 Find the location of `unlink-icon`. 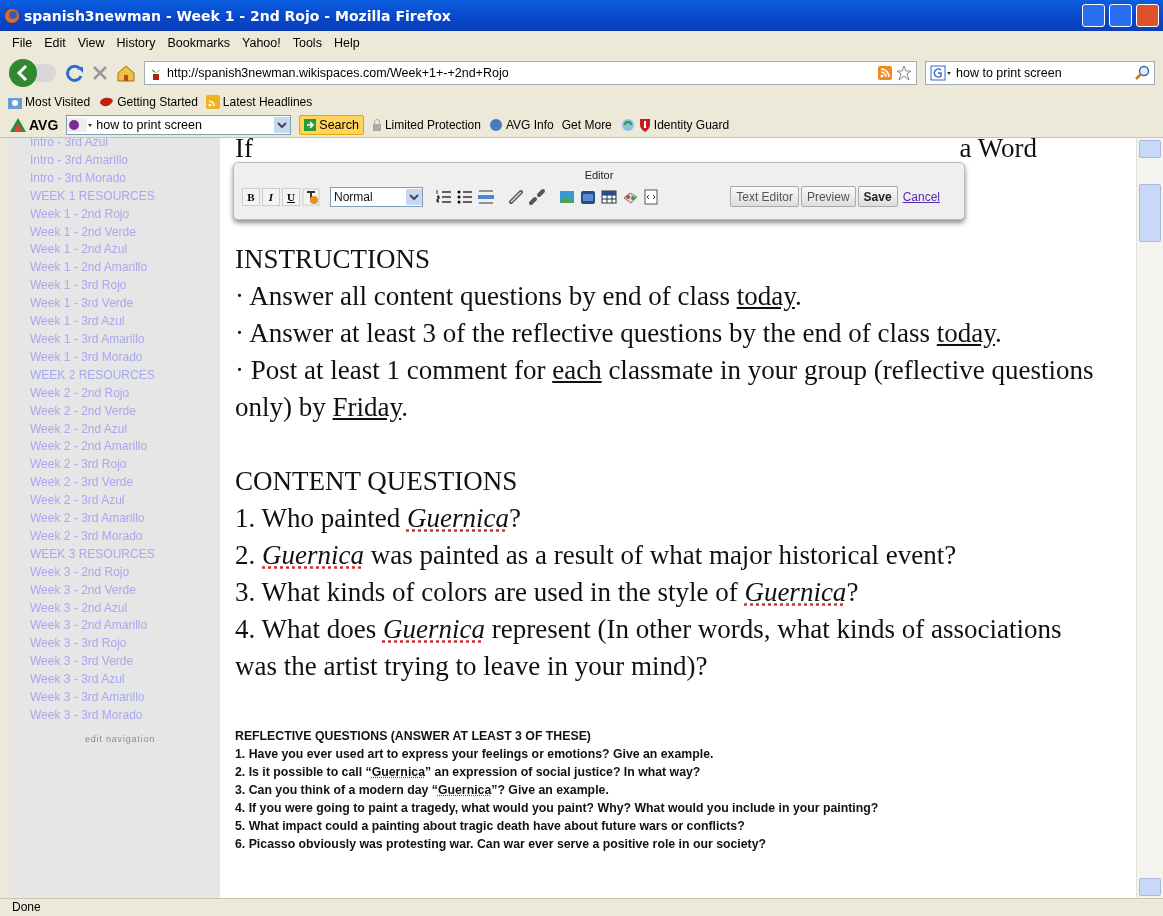

unlink-icon is located at coordinates (537, 196).